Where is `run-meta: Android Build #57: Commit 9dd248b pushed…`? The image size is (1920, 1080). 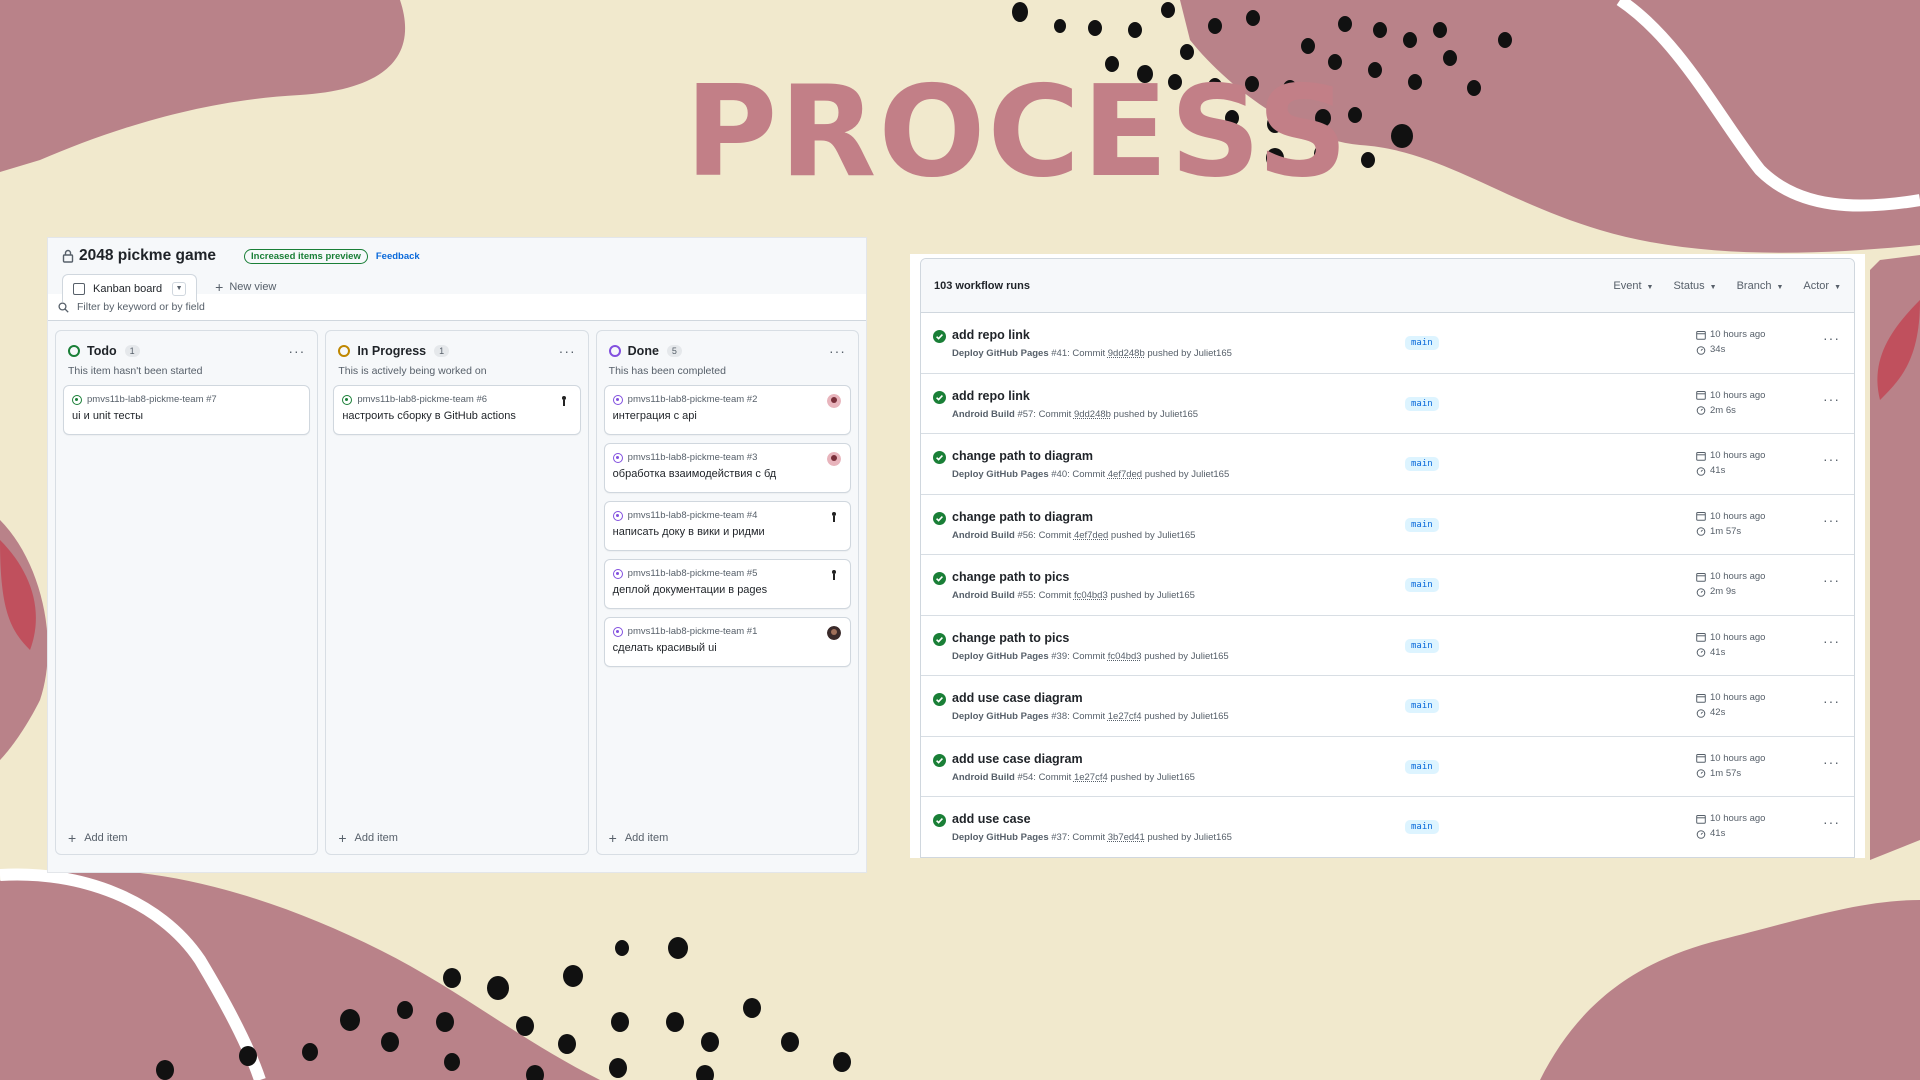 run-meta: Android Build #57: Commit 9dd248b pushed… is located at coordinates (1075, 414).